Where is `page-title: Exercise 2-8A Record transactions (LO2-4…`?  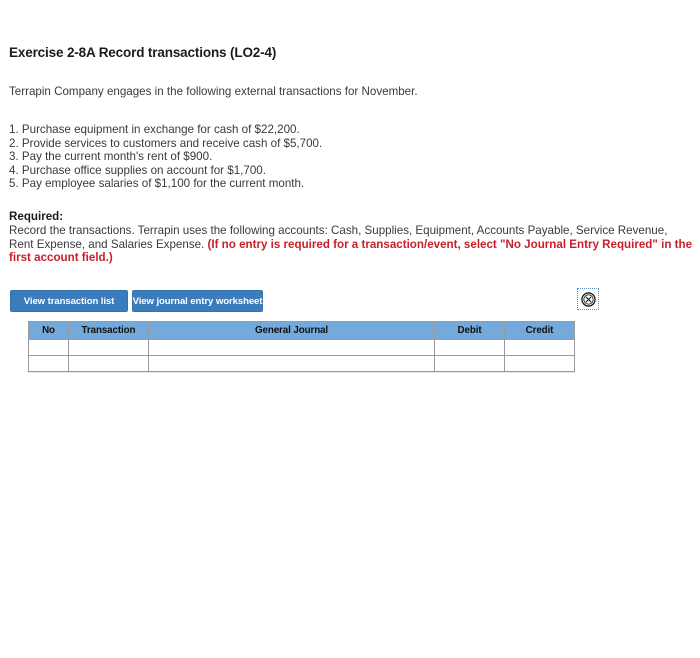 page-title: Exercise 2-8A Record transactions (LO2-4… is located at coordinates (143, 52).